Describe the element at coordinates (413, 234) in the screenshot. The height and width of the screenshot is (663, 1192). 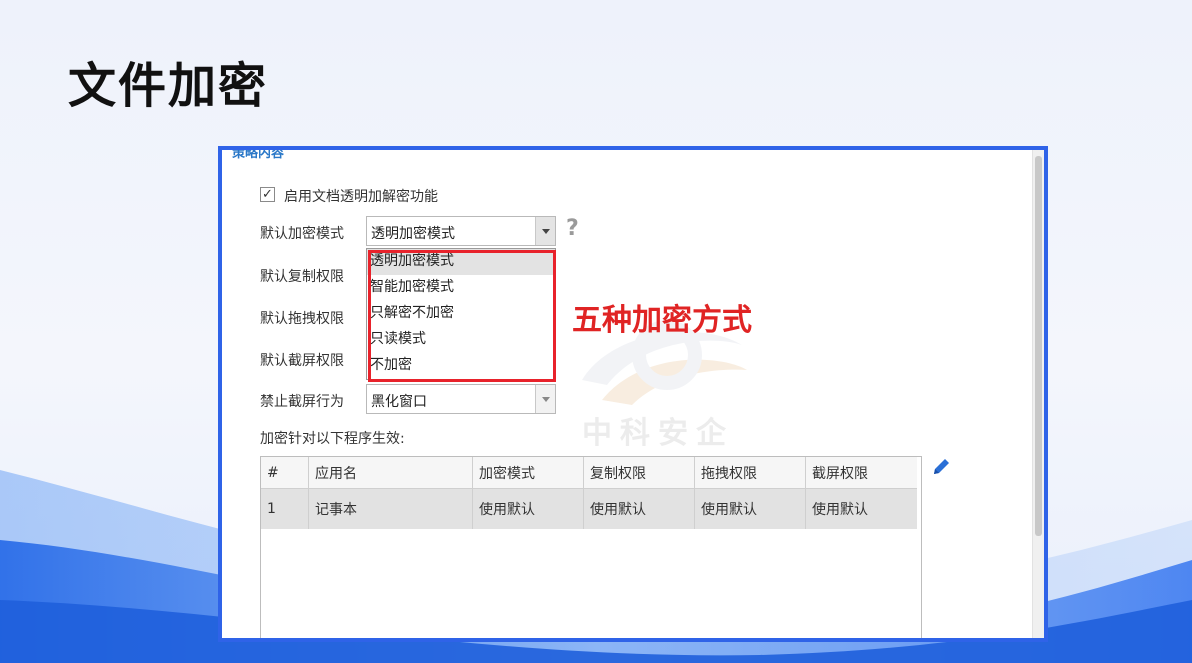
I see `encrypt-mode-value: 透明加密模式` at that location.